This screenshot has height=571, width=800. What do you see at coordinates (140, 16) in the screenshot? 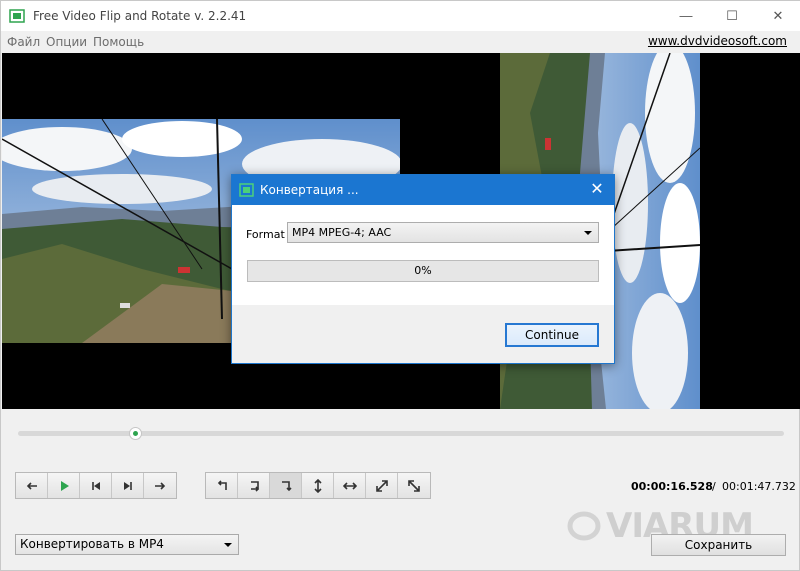
I see `window-title: Free Video Flip and Rotate v. 2.2.41` at bounding box center [140, 16].